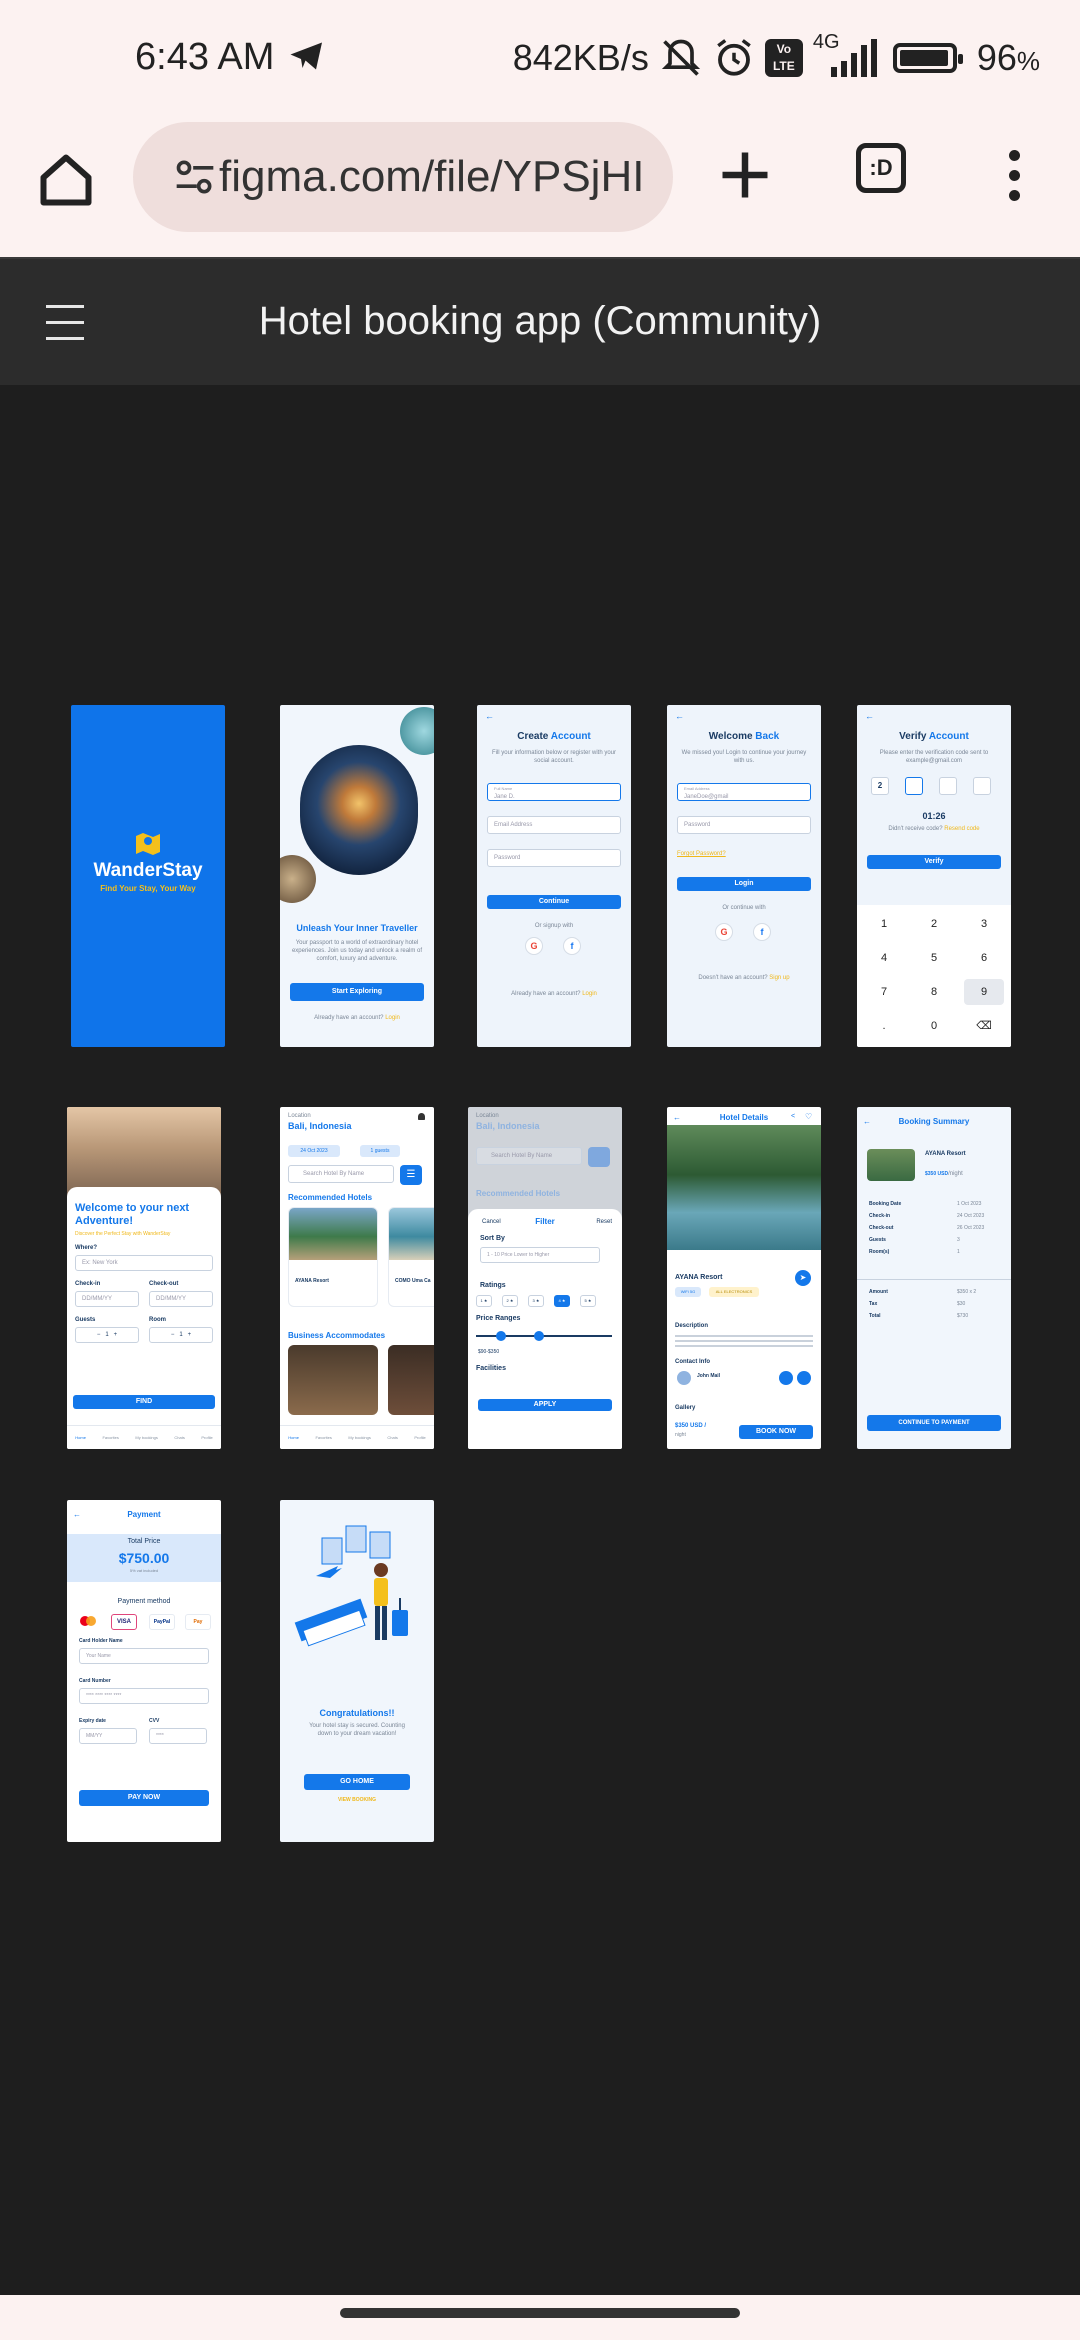  I want to click on verify-button: Verify, so click(934, 862).